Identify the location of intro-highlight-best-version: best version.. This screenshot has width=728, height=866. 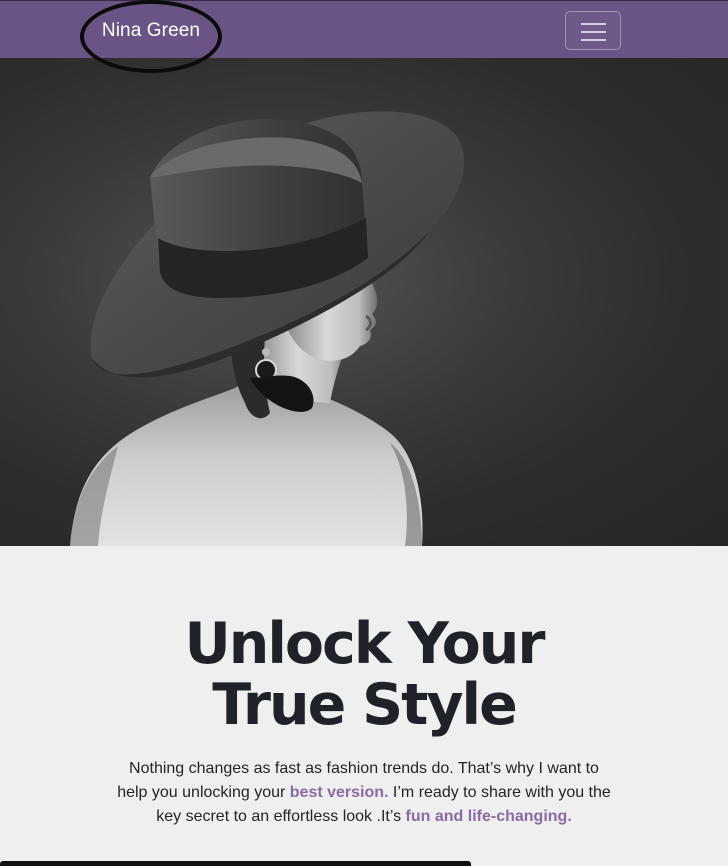
(339, 792).